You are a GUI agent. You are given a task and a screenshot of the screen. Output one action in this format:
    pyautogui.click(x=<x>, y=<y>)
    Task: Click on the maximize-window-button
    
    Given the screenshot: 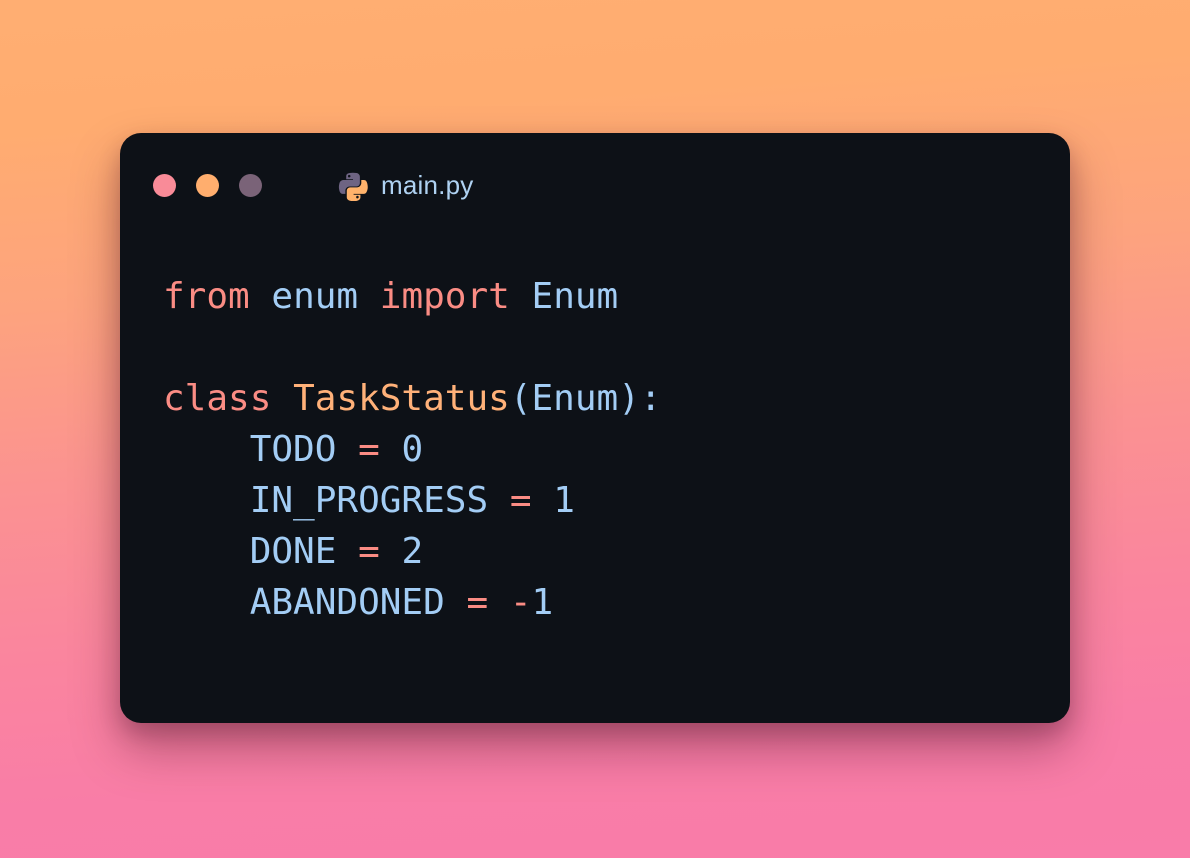 What is the action you would take?
    pyautogui.click(x=250, y=185)
    